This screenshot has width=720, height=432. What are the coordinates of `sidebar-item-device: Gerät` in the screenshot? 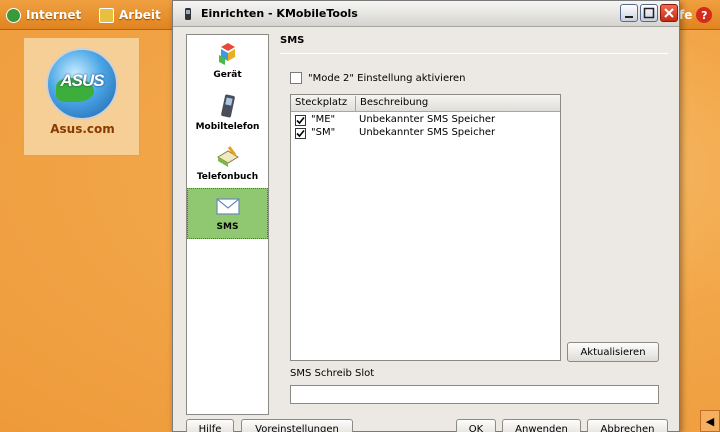 It's located at (227, 62).